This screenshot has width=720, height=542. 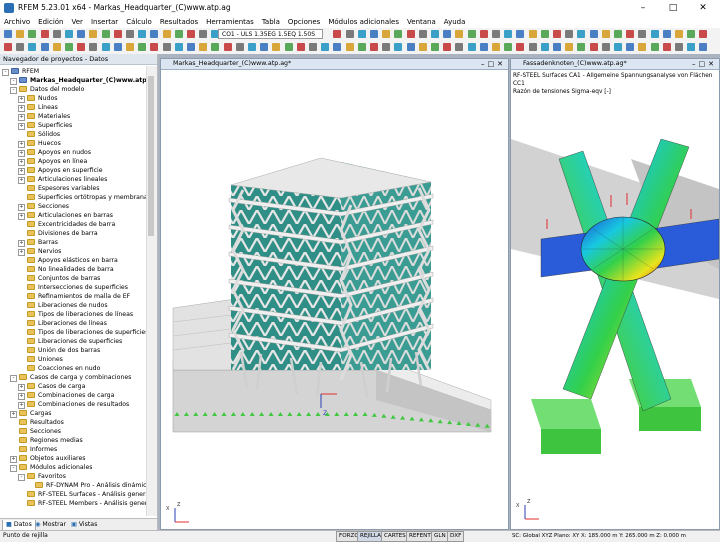 I want to click on navigator-scroll-thumb, so click(x=151, y=156).